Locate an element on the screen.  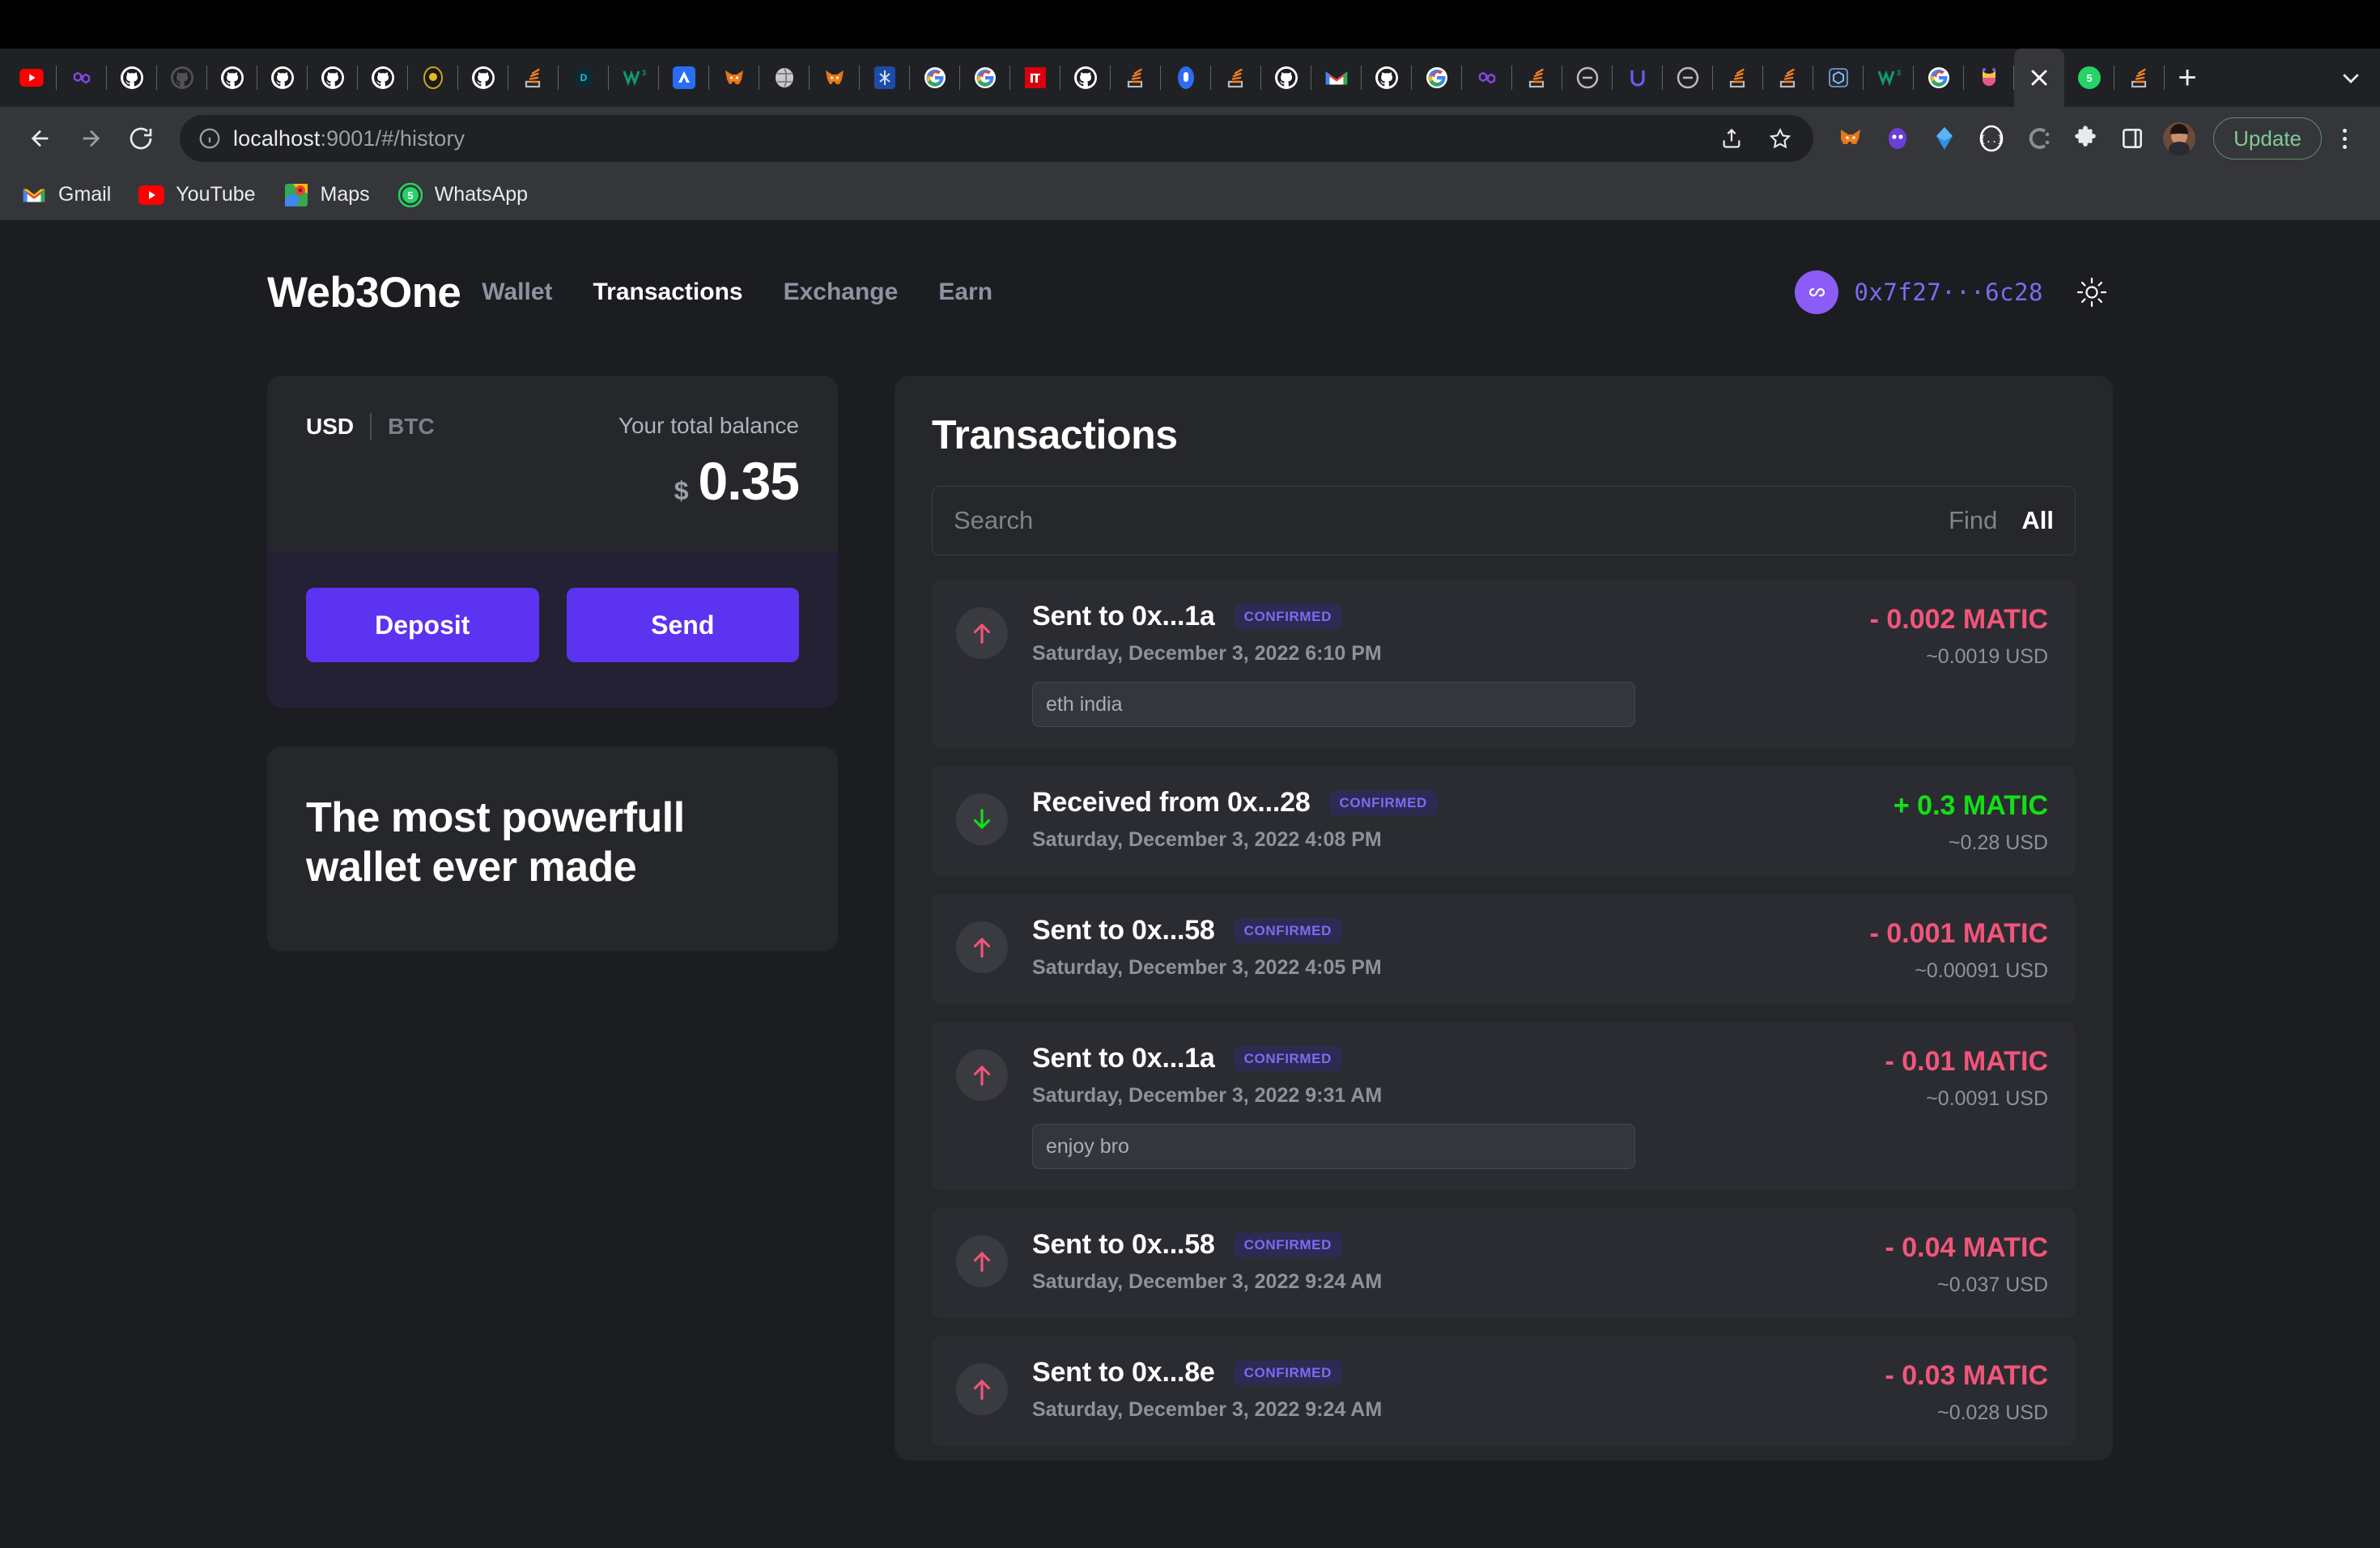
site-info-icon is located at coordinates (210, 139).